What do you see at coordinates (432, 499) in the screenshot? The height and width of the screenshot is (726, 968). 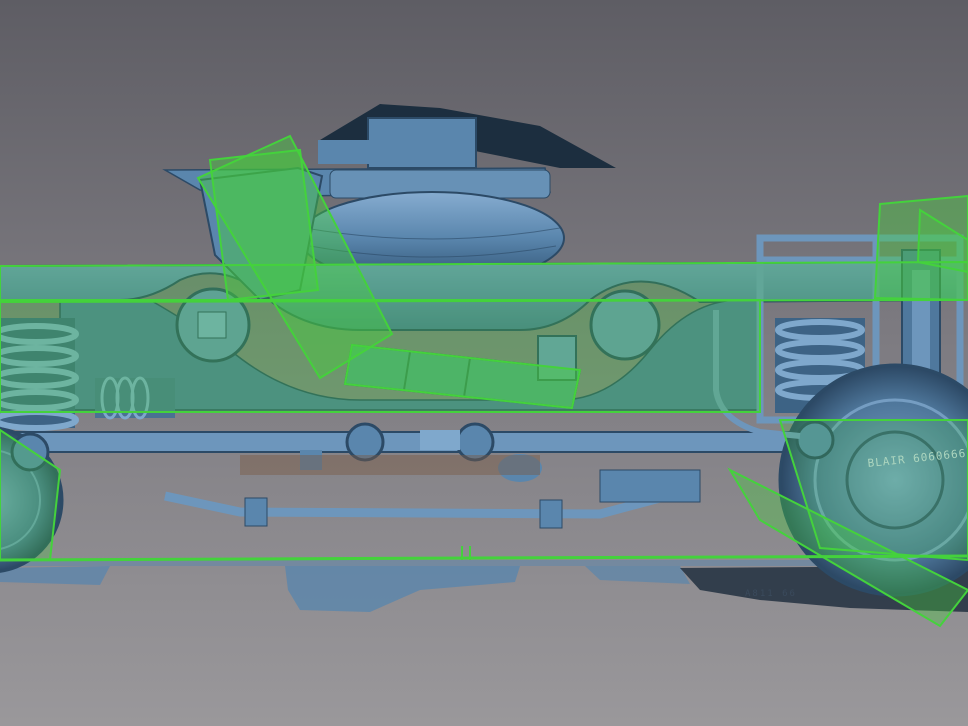 I see `brake-rod` at bounding box center [432, 499].